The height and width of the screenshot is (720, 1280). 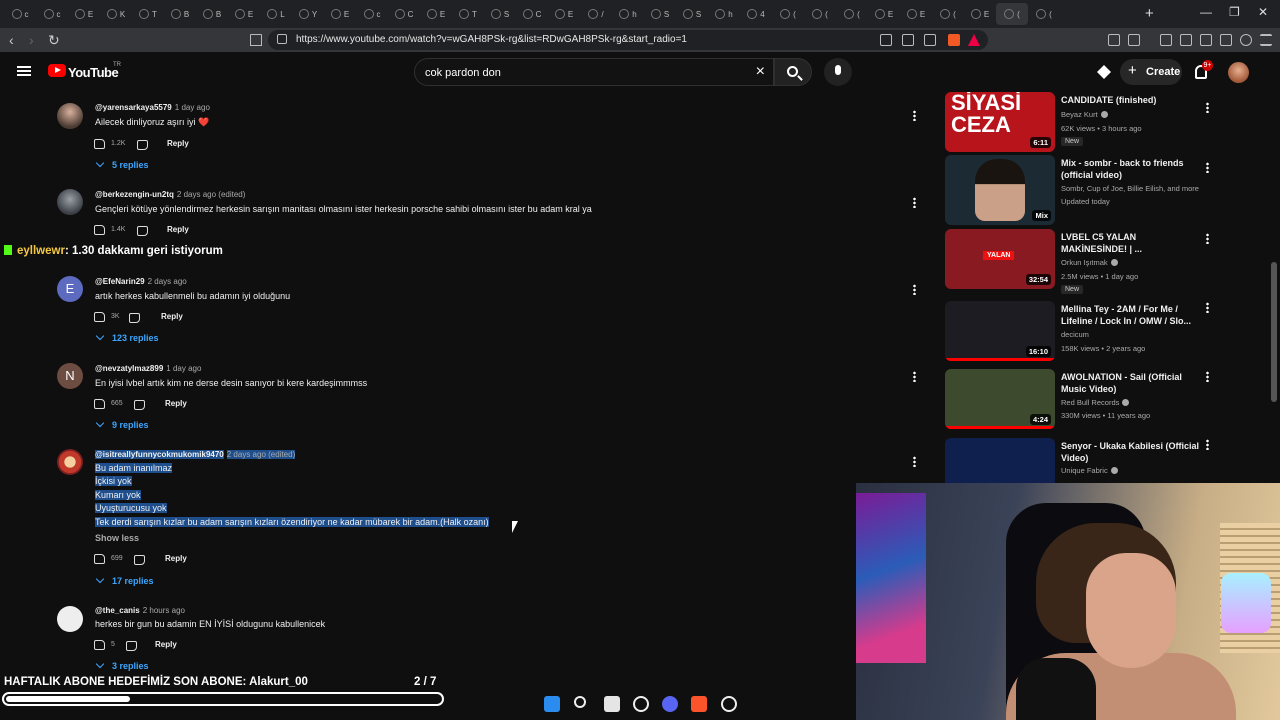 I want to click on close-window-icon: ✕, so click(x=1263, y=12).